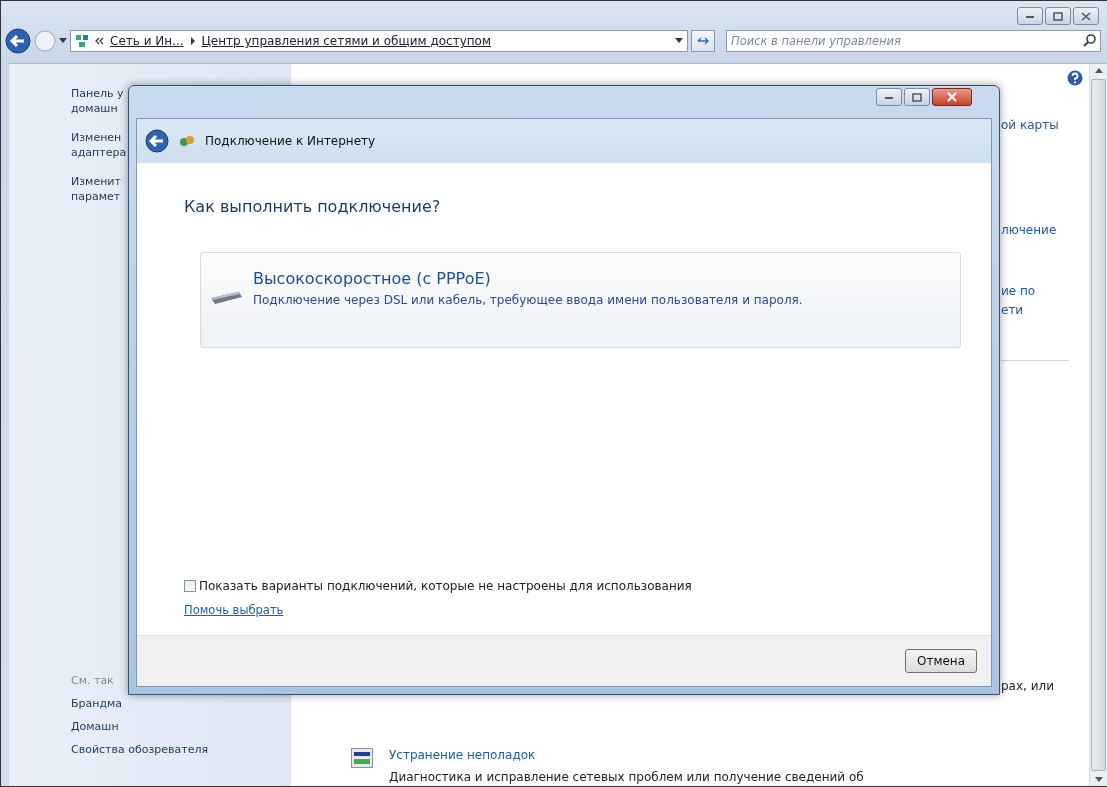  Describe the element at coordinates (913, 41) in the screenshot. I see `search-field: Поиск в панели управления` at that location.